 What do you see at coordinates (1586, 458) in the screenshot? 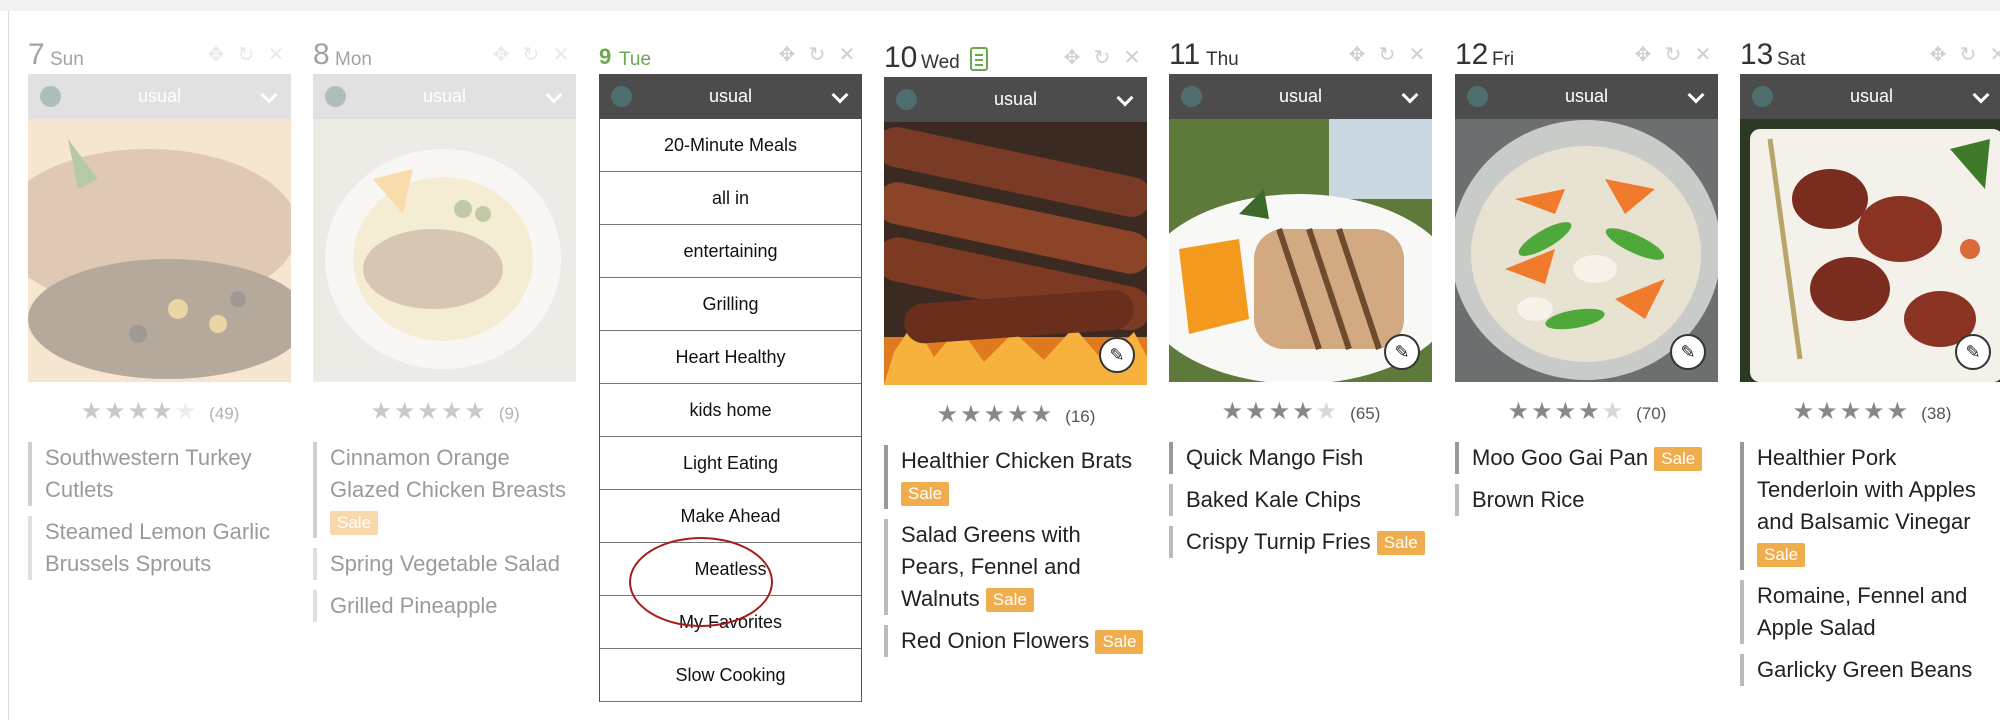
I see `meal-item: Moo Goo Gai Pan Sale` at bounding box center [1586, 458].